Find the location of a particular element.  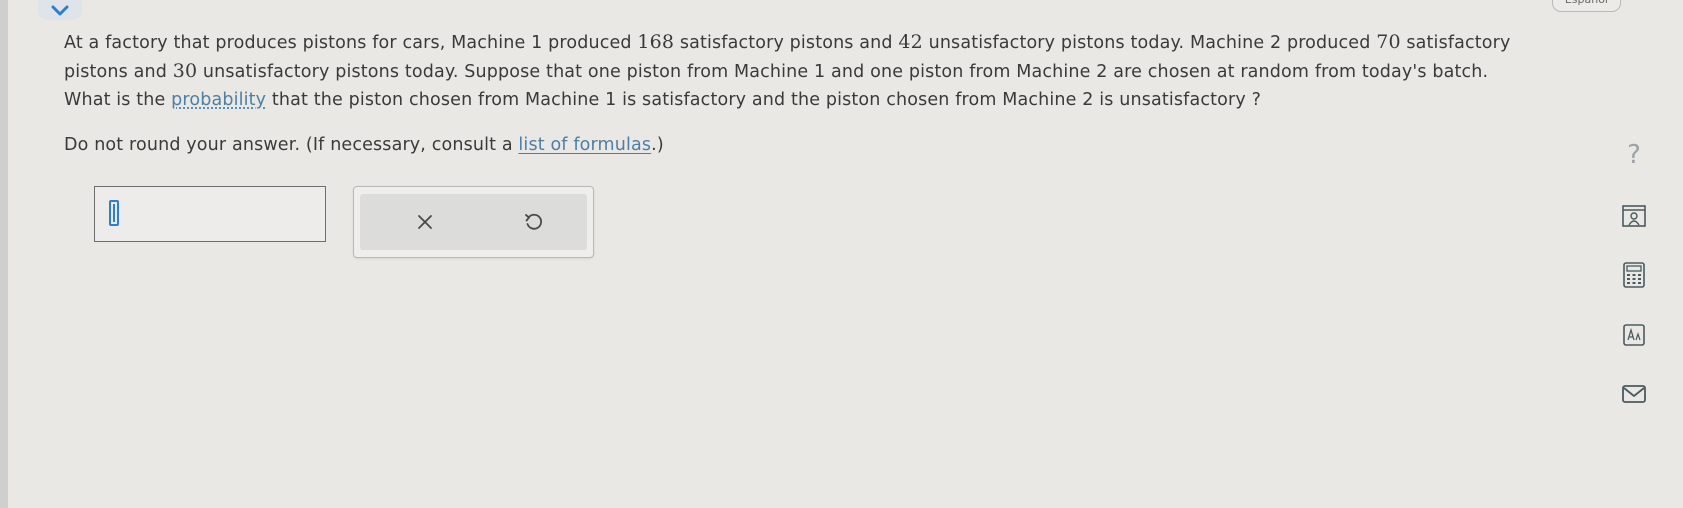

book-icon is located at coordinates (1634, 216).